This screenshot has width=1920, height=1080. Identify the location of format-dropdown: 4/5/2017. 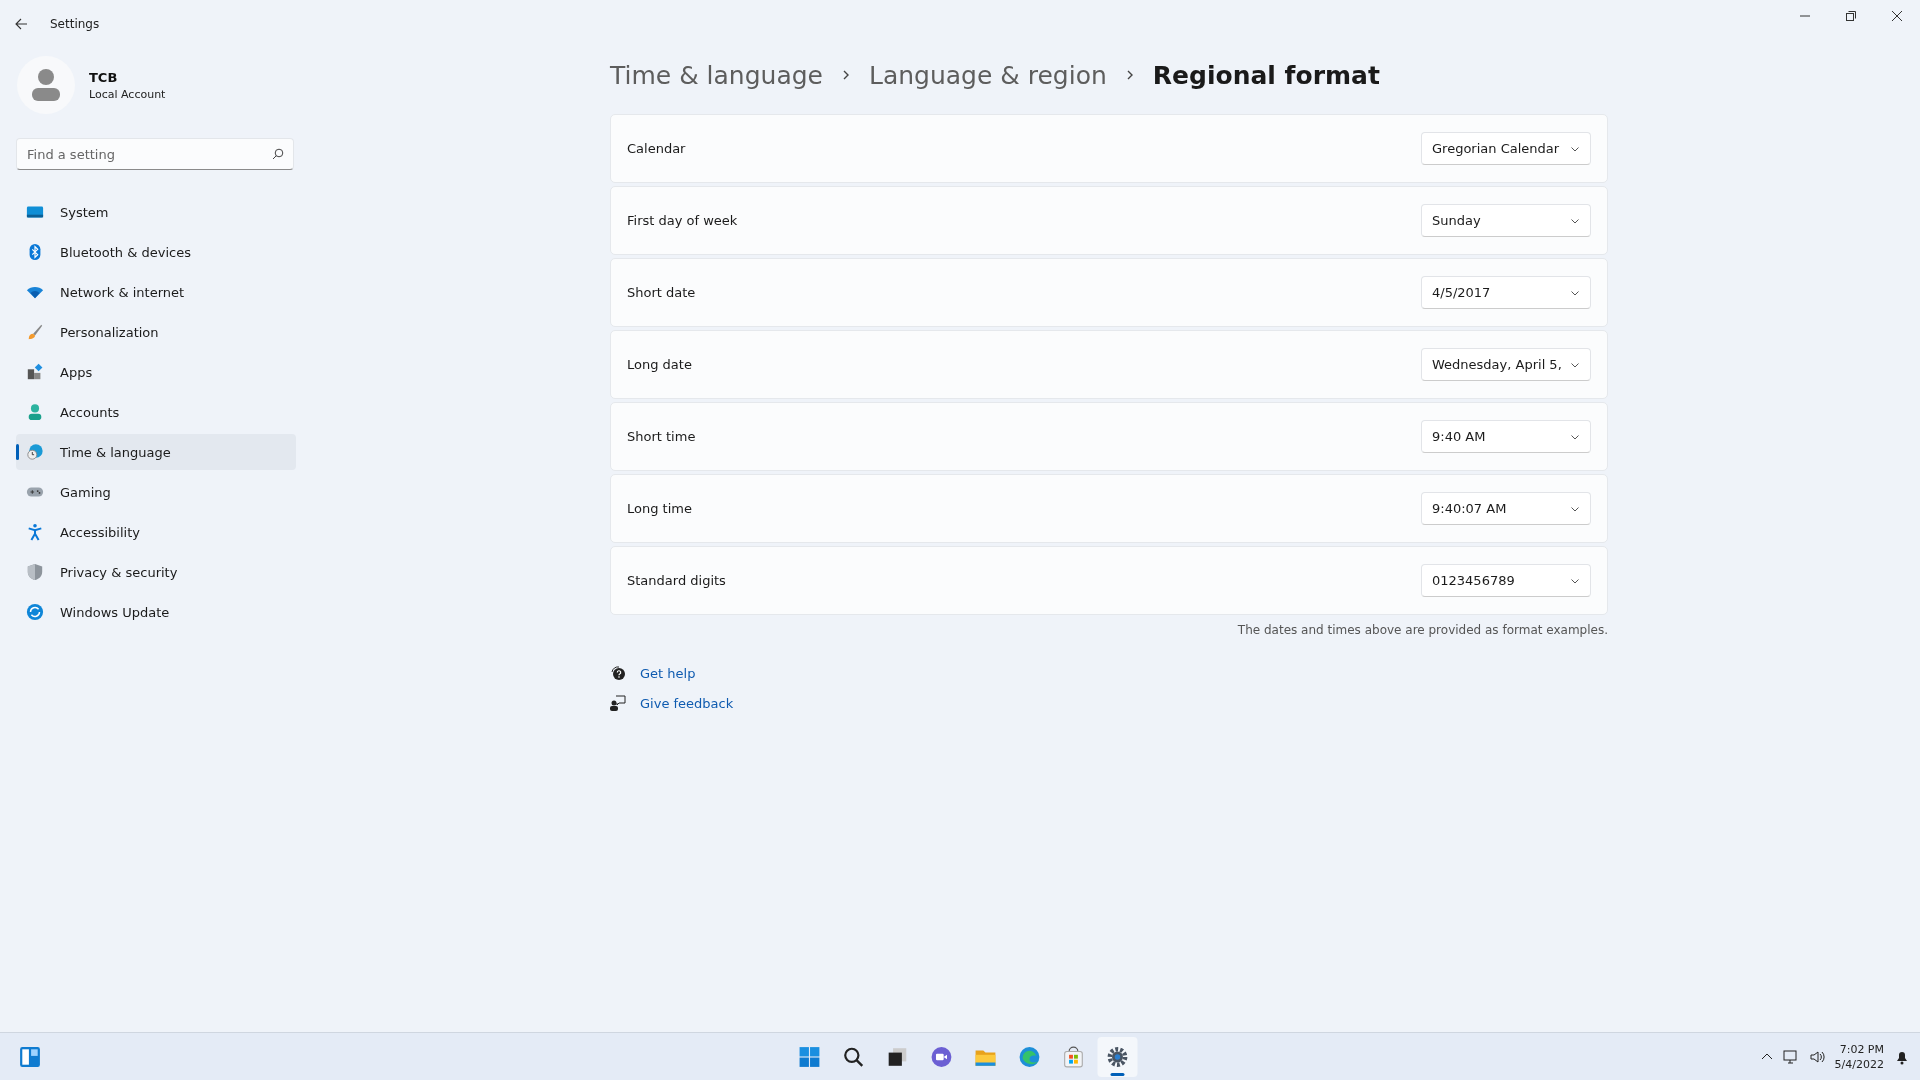
(1506, 292).